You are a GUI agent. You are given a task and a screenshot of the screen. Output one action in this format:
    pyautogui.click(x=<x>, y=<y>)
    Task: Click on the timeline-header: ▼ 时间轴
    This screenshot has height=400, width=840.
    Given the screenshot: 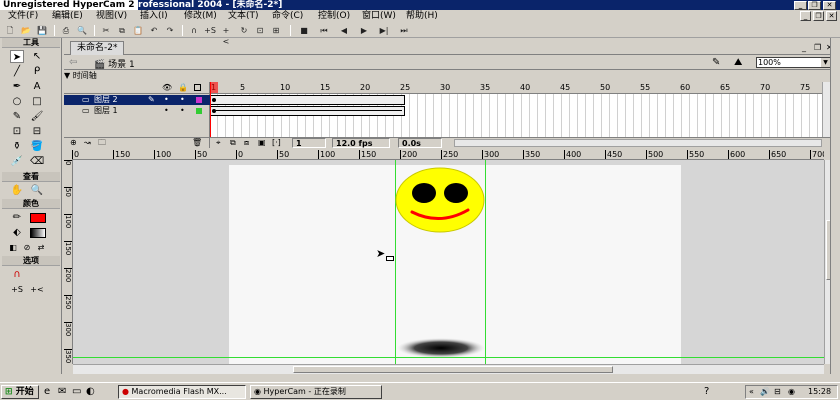 What is the action you would take?
    pyautogui.click(x=449, y=76)
    